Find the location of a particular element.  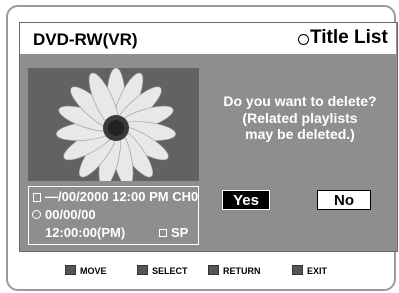

disc-icon is located at coordinates (303, 39).